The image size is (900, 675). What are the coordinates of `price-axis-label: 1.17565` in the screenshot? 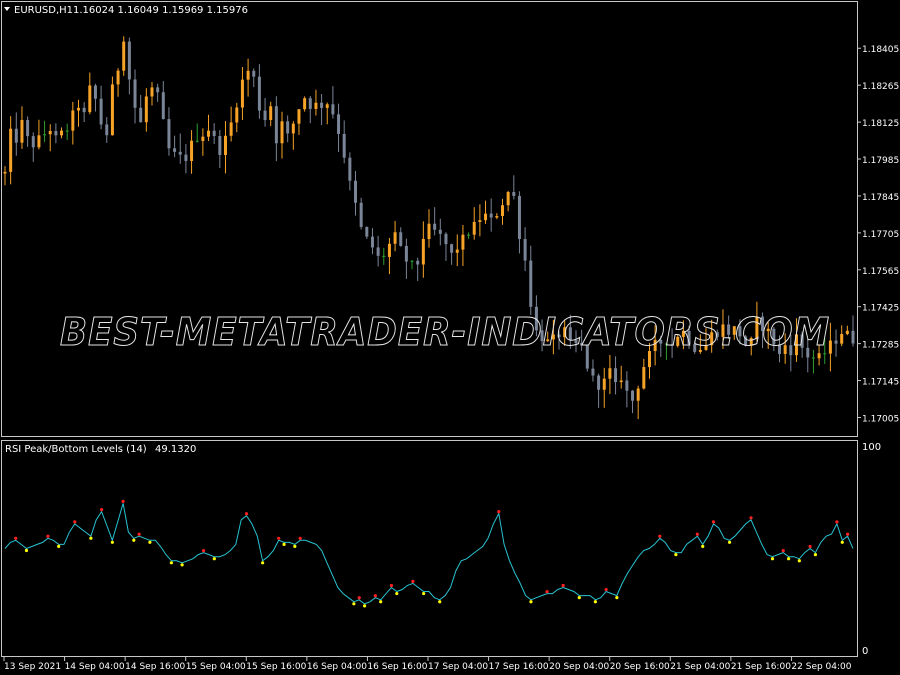 It's located at (880, 272).